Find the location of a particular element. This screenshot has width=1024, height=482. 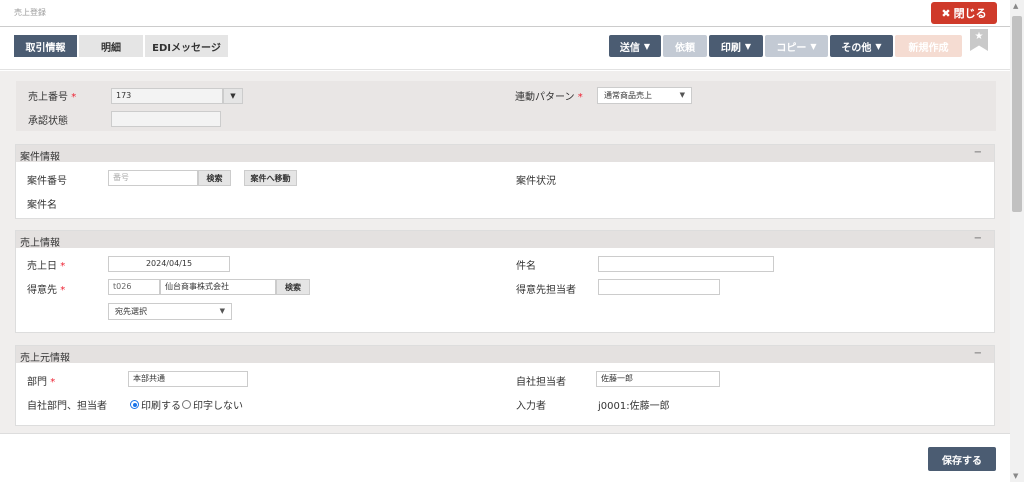

staff-label: 自社担当者 is located at coordinates (541, 382).